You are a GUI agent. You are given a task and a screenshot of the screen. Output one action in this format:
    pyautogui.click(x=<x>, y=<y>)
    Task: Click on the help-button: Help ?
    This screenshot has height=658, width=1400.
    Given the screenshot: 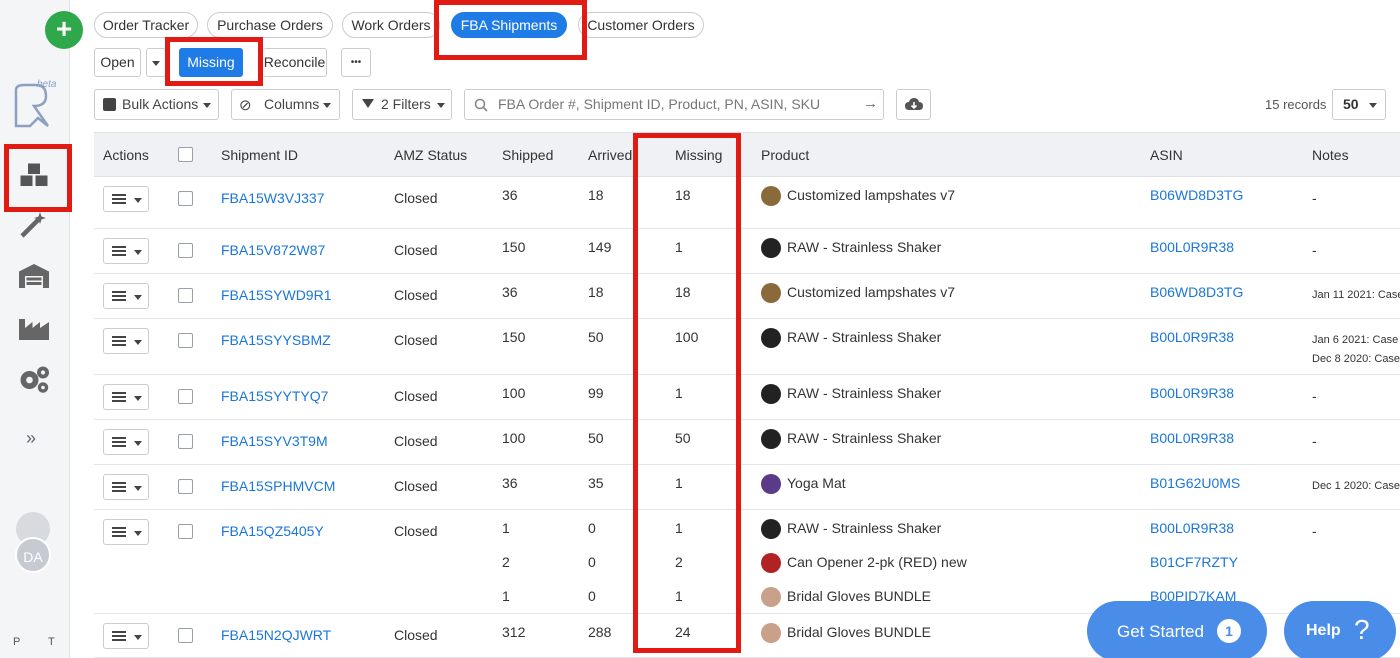 What is the action you would take?
    pyautogui.click(x=1340, y=629)
    